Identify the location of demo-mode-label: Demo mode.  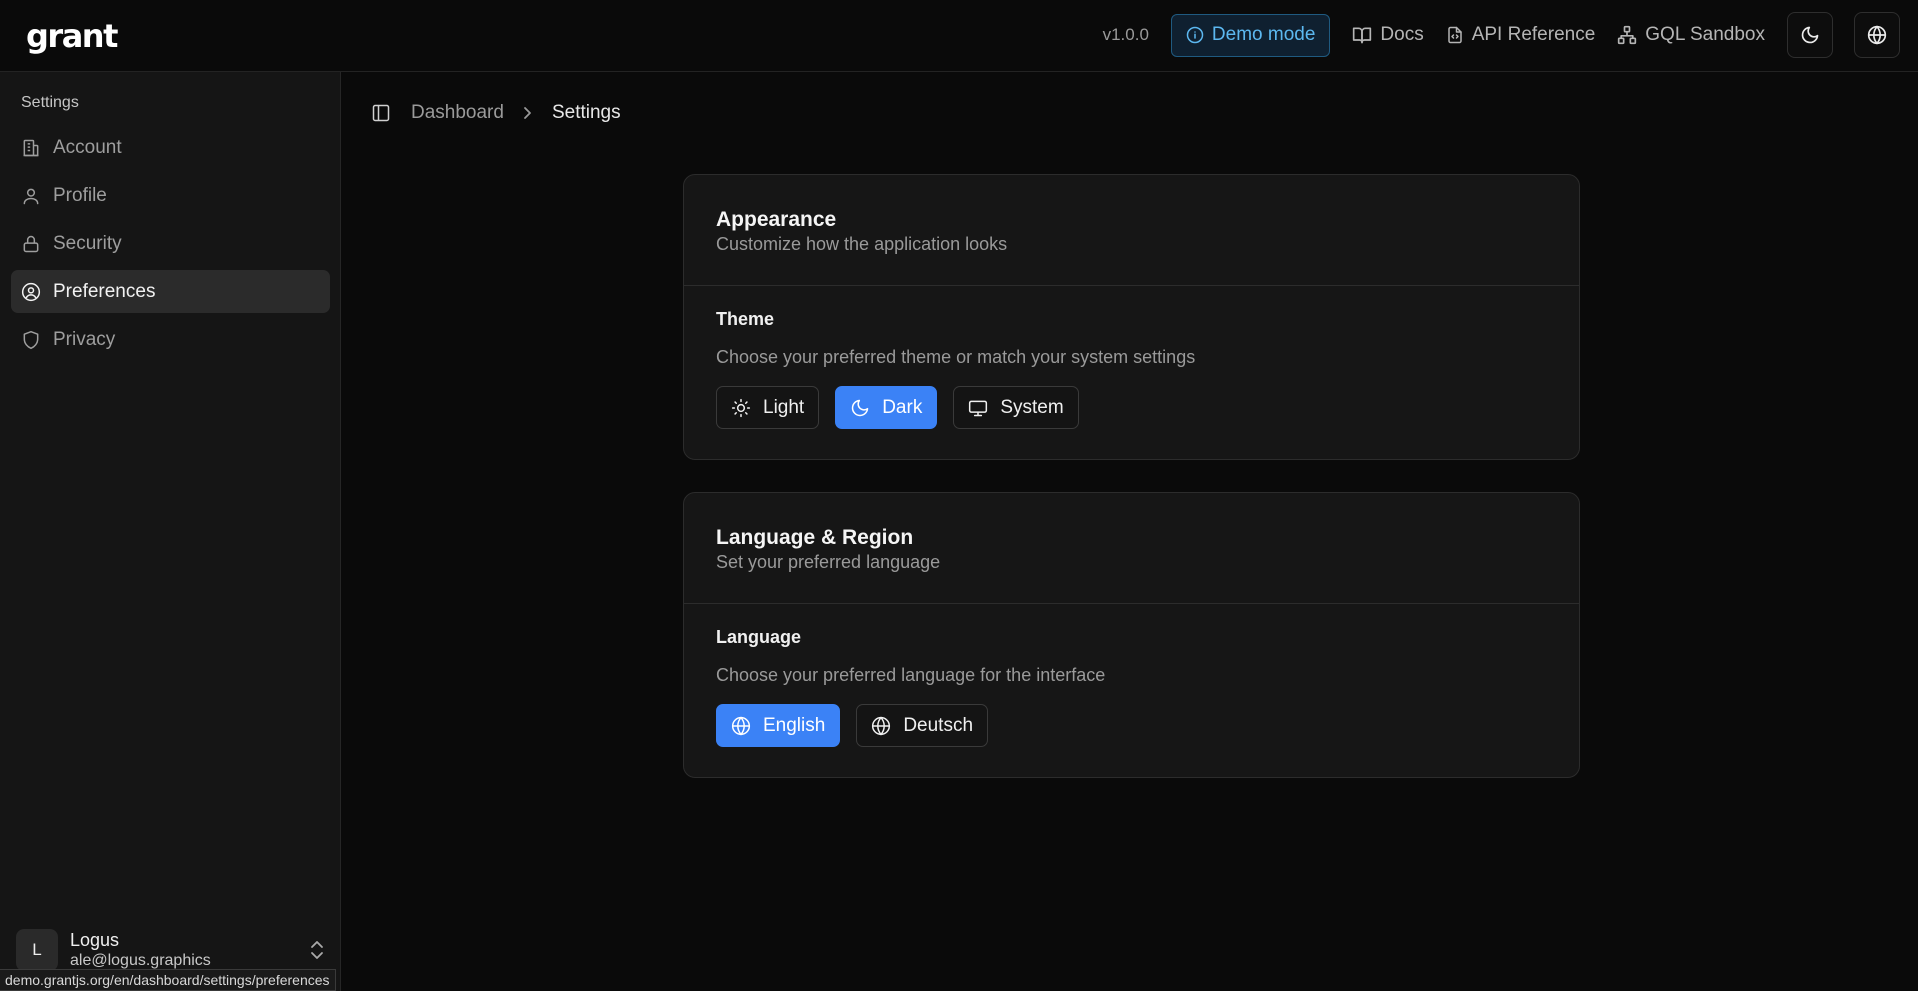
(1263, 34).